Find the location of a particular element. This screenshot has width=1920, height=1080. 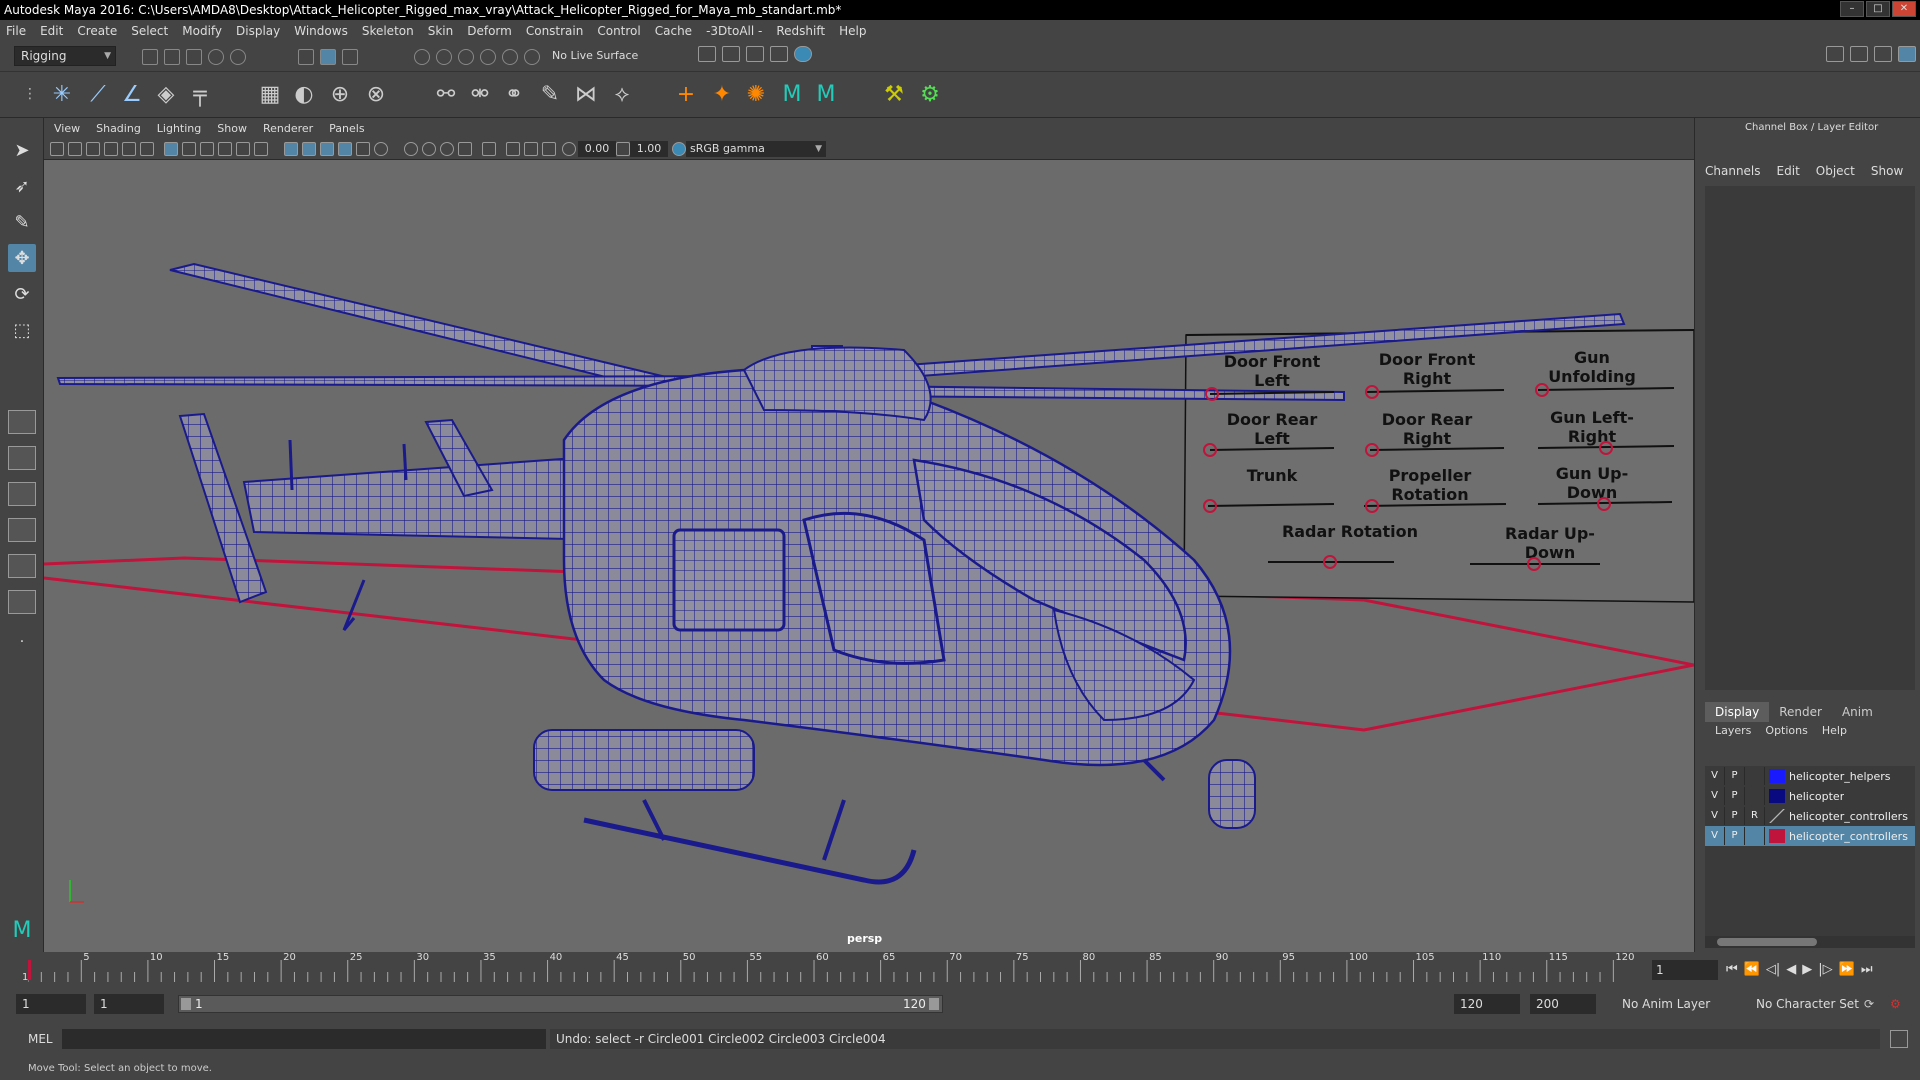

shelf-menu-icon: ⋮ is located at coordinates (30, 94).